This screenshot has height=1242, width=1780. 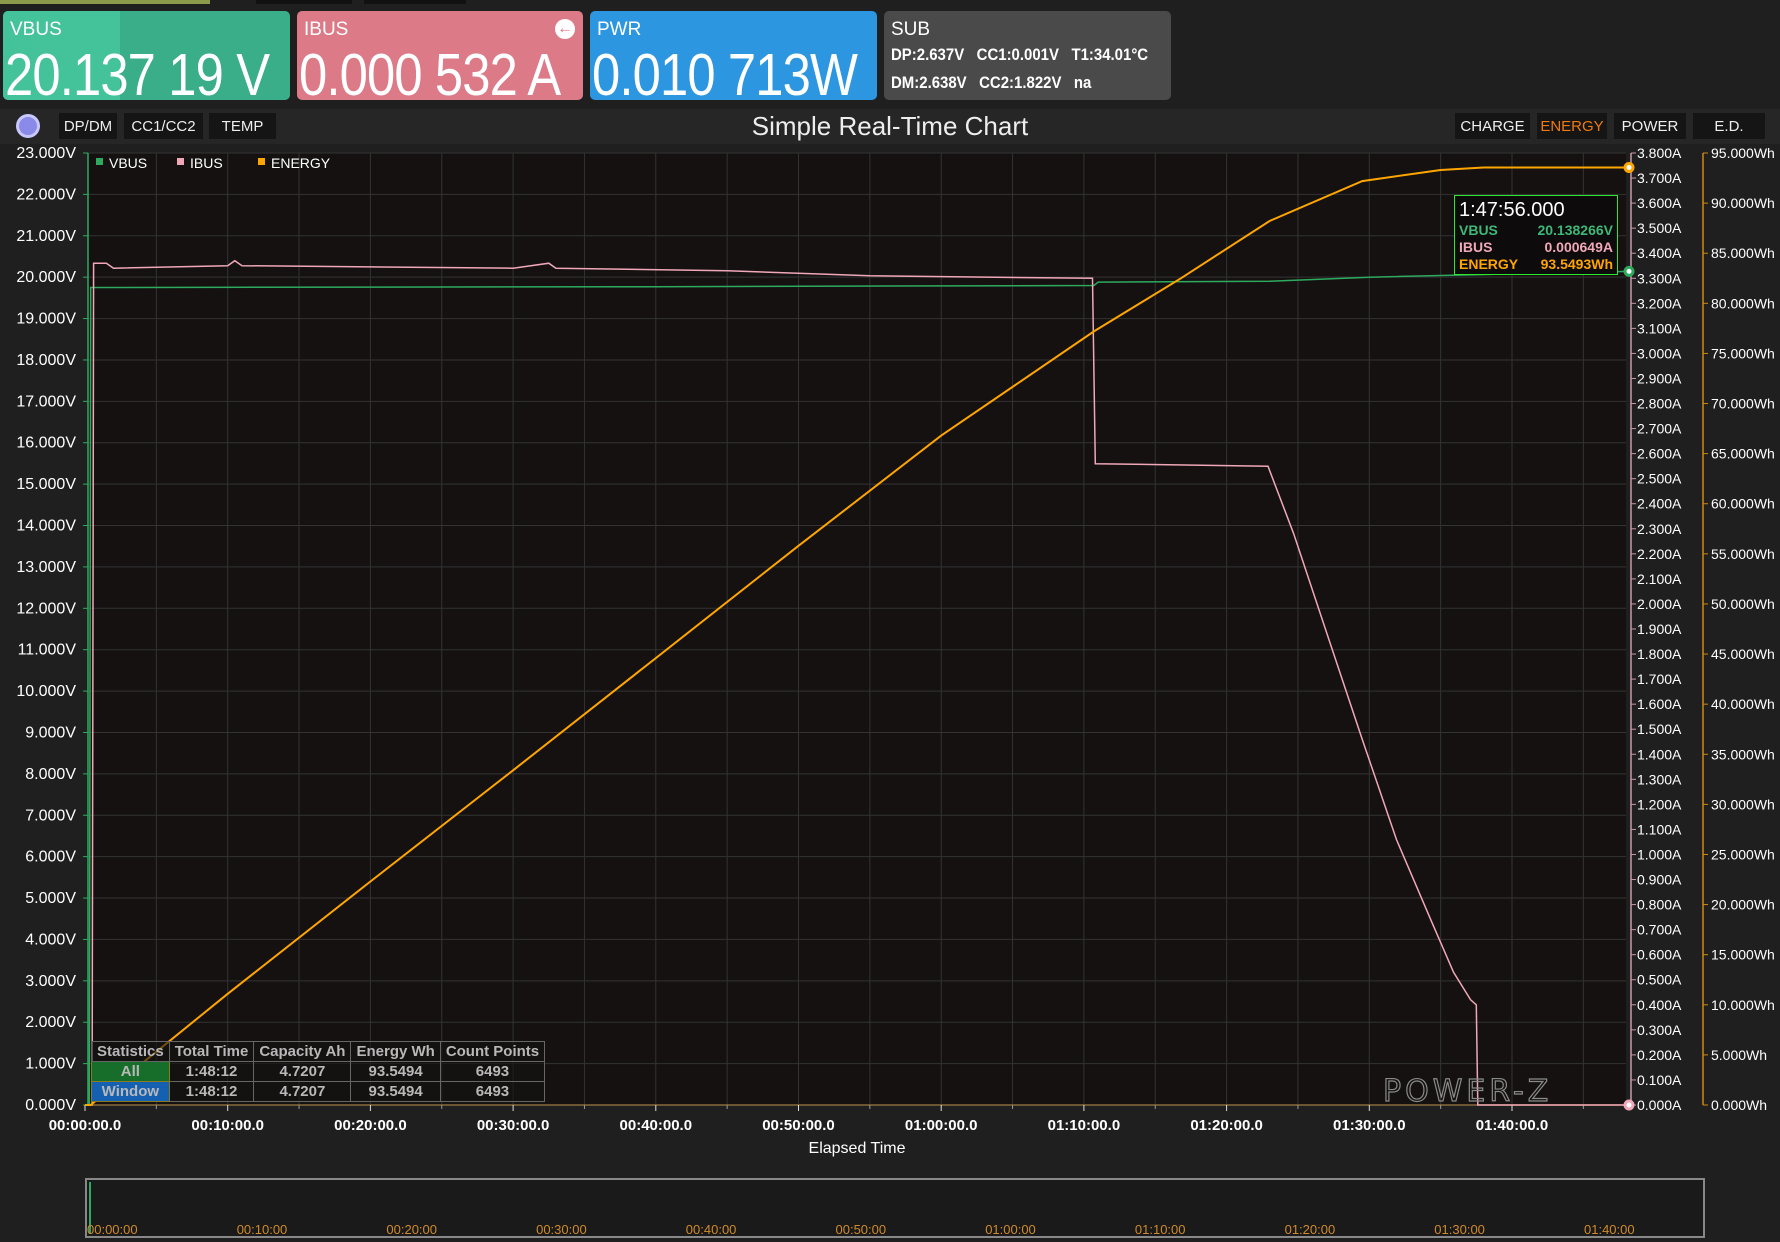 What do you see at coordinates (1512, 210) in the screenshot?
I see `tooltip-time: 1:47:56.000` at bounding box center [1512, 210].